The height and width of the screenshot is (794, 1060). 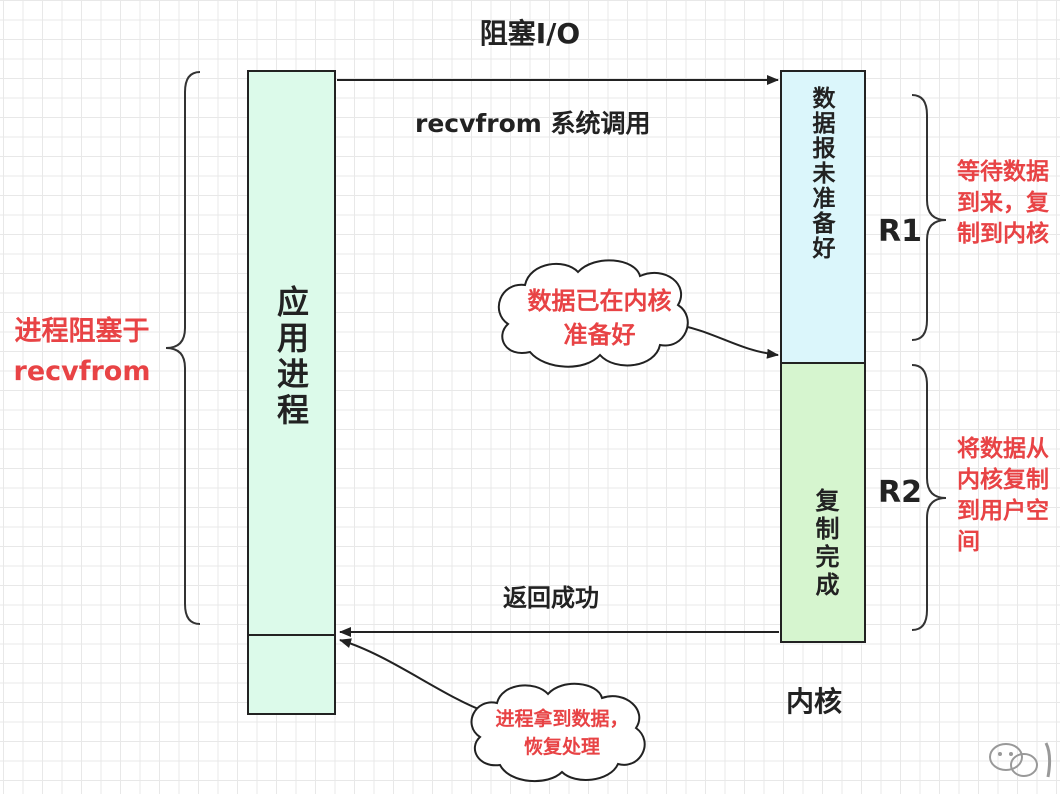 What do you see at coordinates (900, 492) in the screenshot?
I see `phase-r2-label: R2` at bounding box center [900, 492].